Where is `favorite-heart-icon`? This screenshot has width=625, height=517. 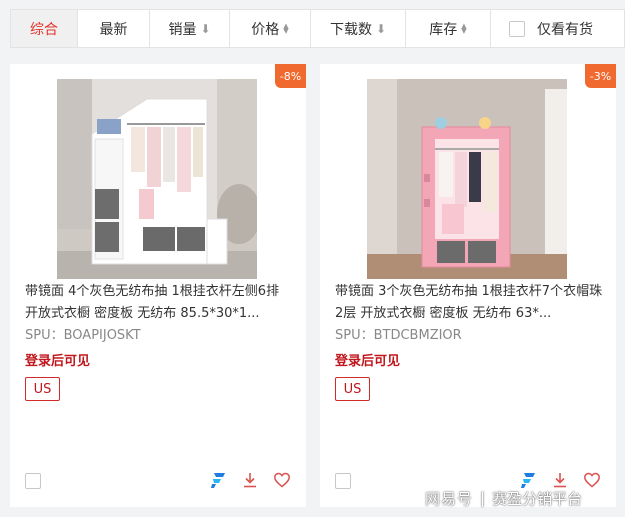
favorite-heart-icon is located at coordinates (282, 480).